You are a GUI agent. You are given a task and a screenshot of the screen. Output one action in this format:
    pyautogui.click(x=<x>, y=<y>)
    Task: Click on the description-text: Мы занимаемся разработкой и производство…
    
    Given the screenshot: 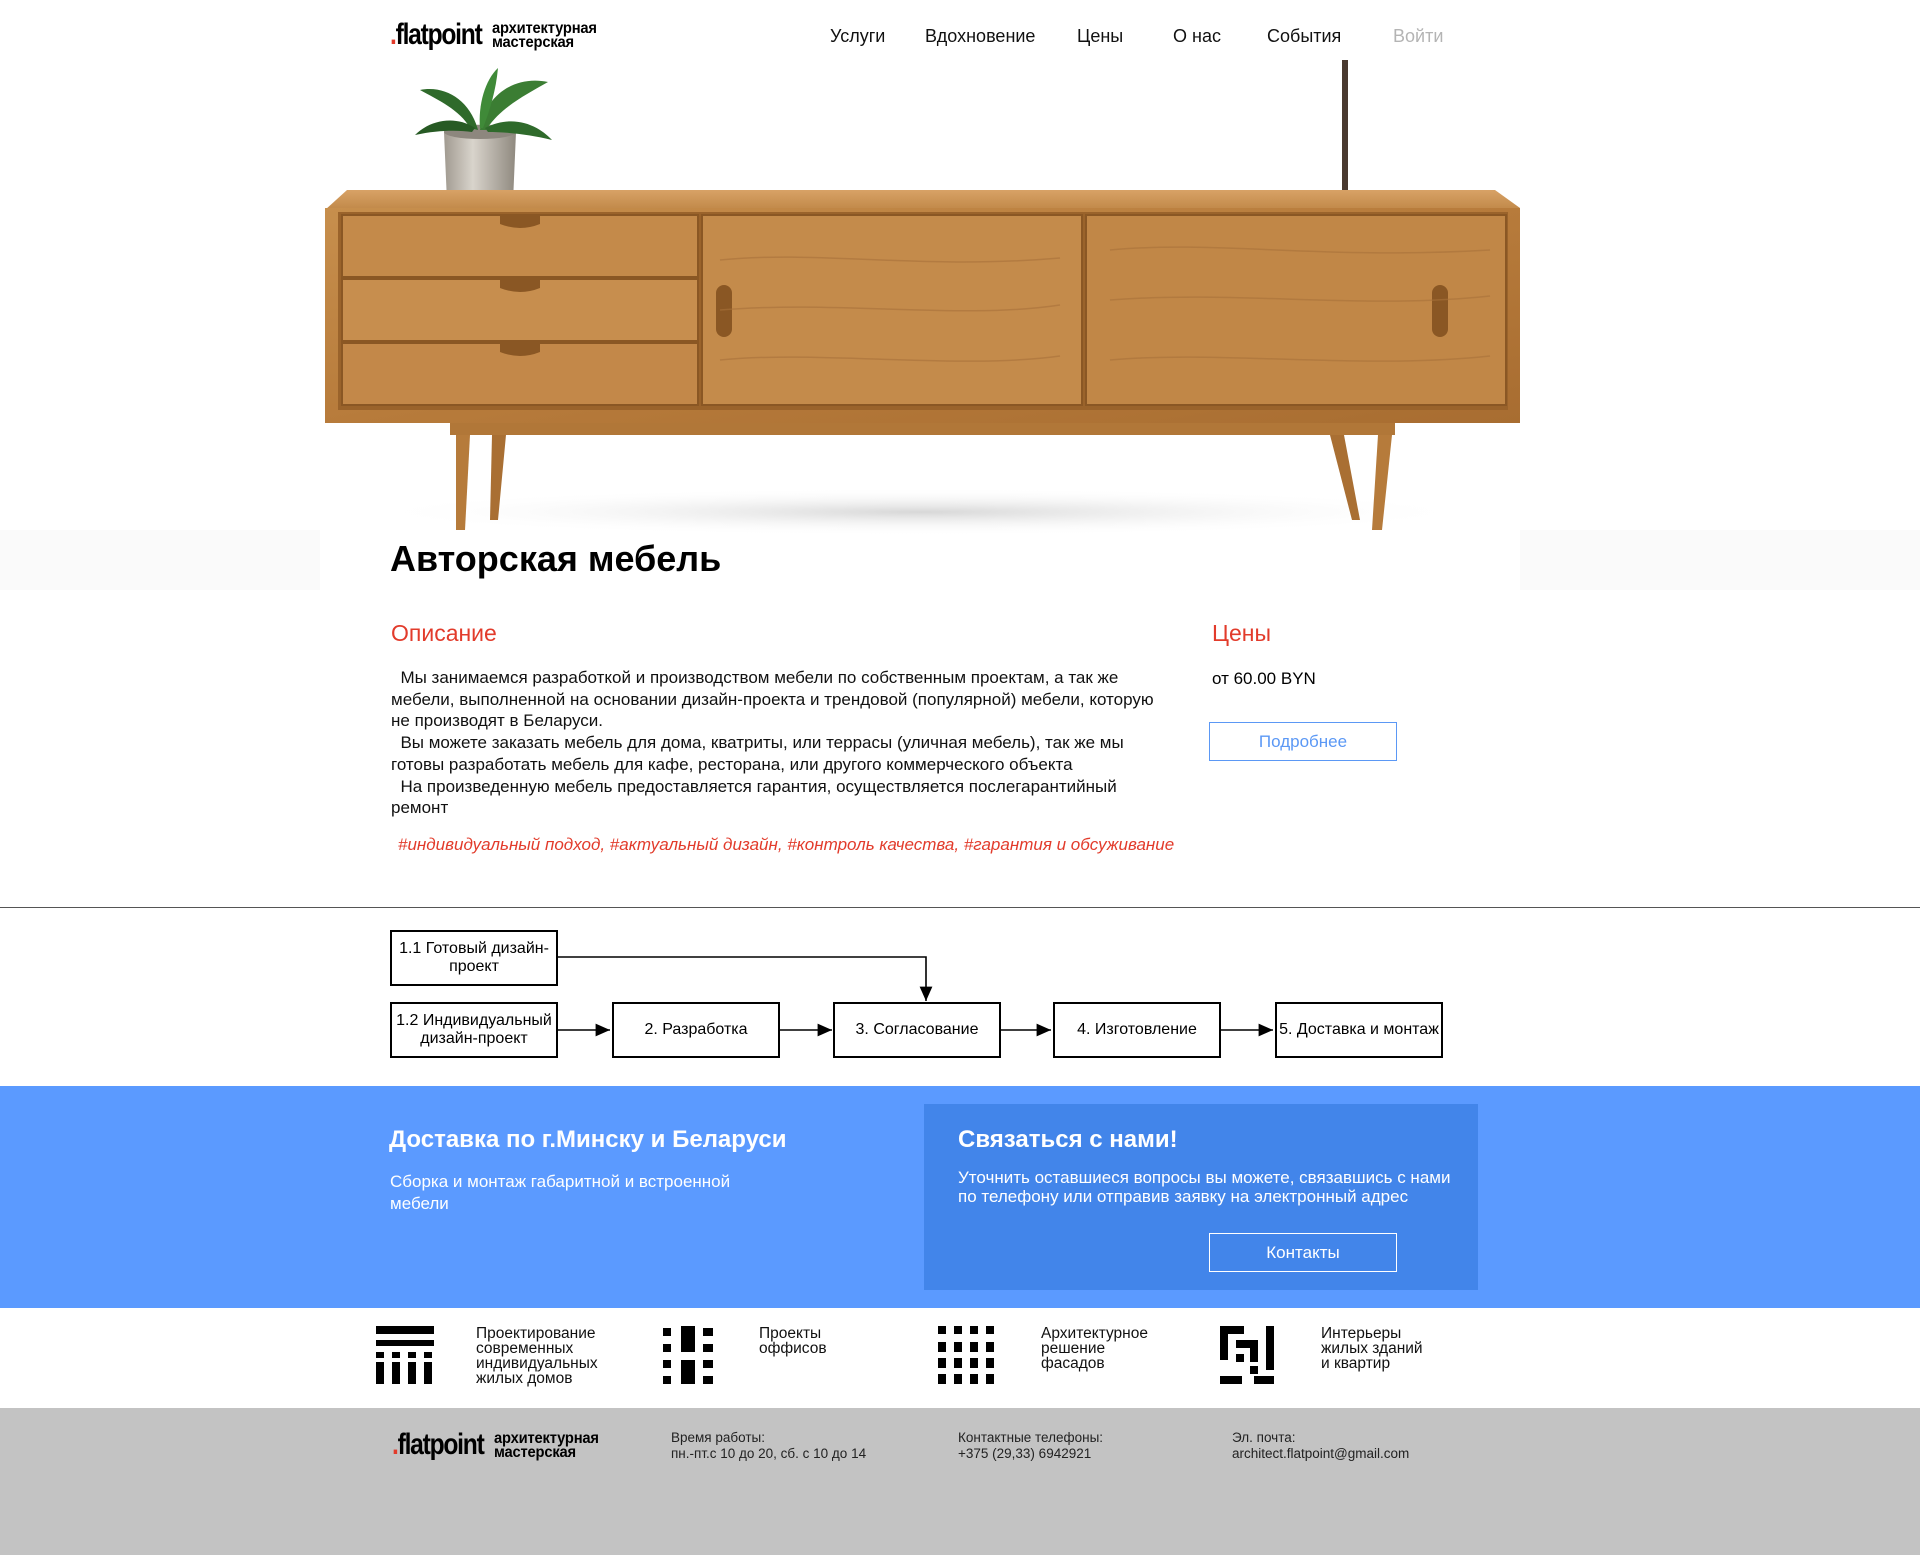 What is the action you would take?
    pyautogui.click(x=781, y=743)
    